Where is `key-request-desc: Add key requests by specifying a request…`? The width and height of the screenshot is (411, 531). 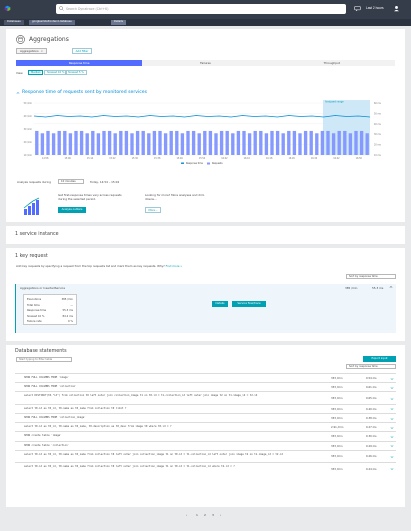 key-request-desc: Add key requests by specifying a request… is located at coordinates (99, 266).